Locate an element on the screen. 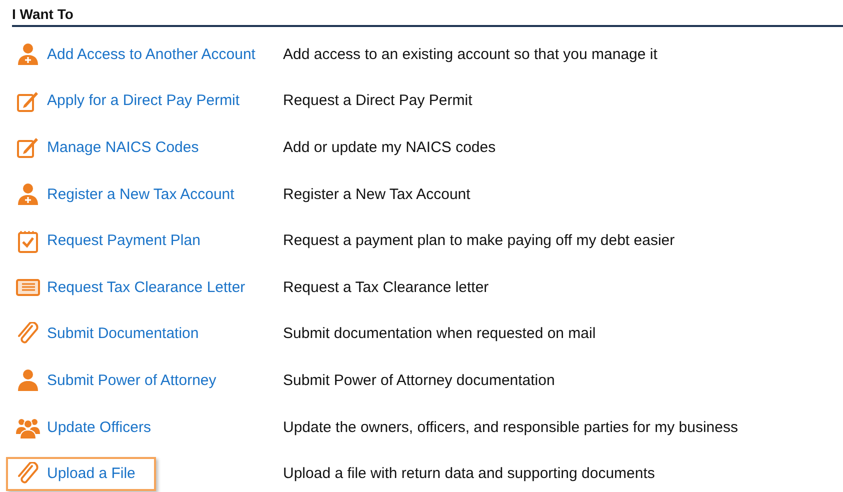 This screenshot has width=843, height=492. action-link: Update Officers is located at coordinates (137, 427).